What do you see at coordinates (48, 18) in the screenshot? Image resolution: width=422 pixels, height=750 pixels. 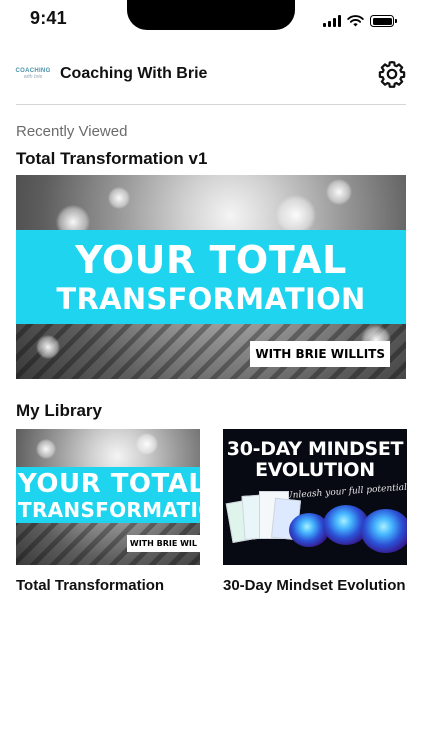 I see `status-time: 9:41` at bounding box center [48, 18].